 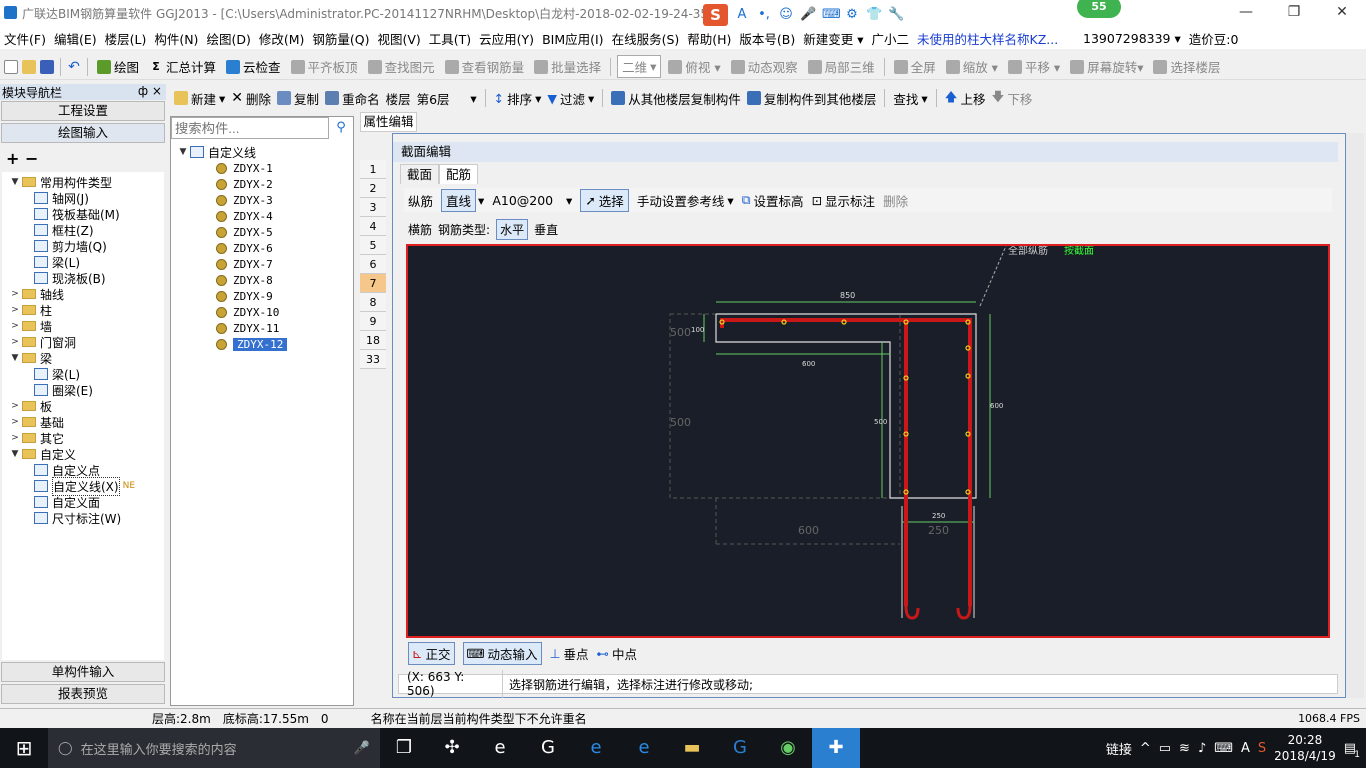 I want to click on mic-icon: 🎤, so click(x=362, y=748).